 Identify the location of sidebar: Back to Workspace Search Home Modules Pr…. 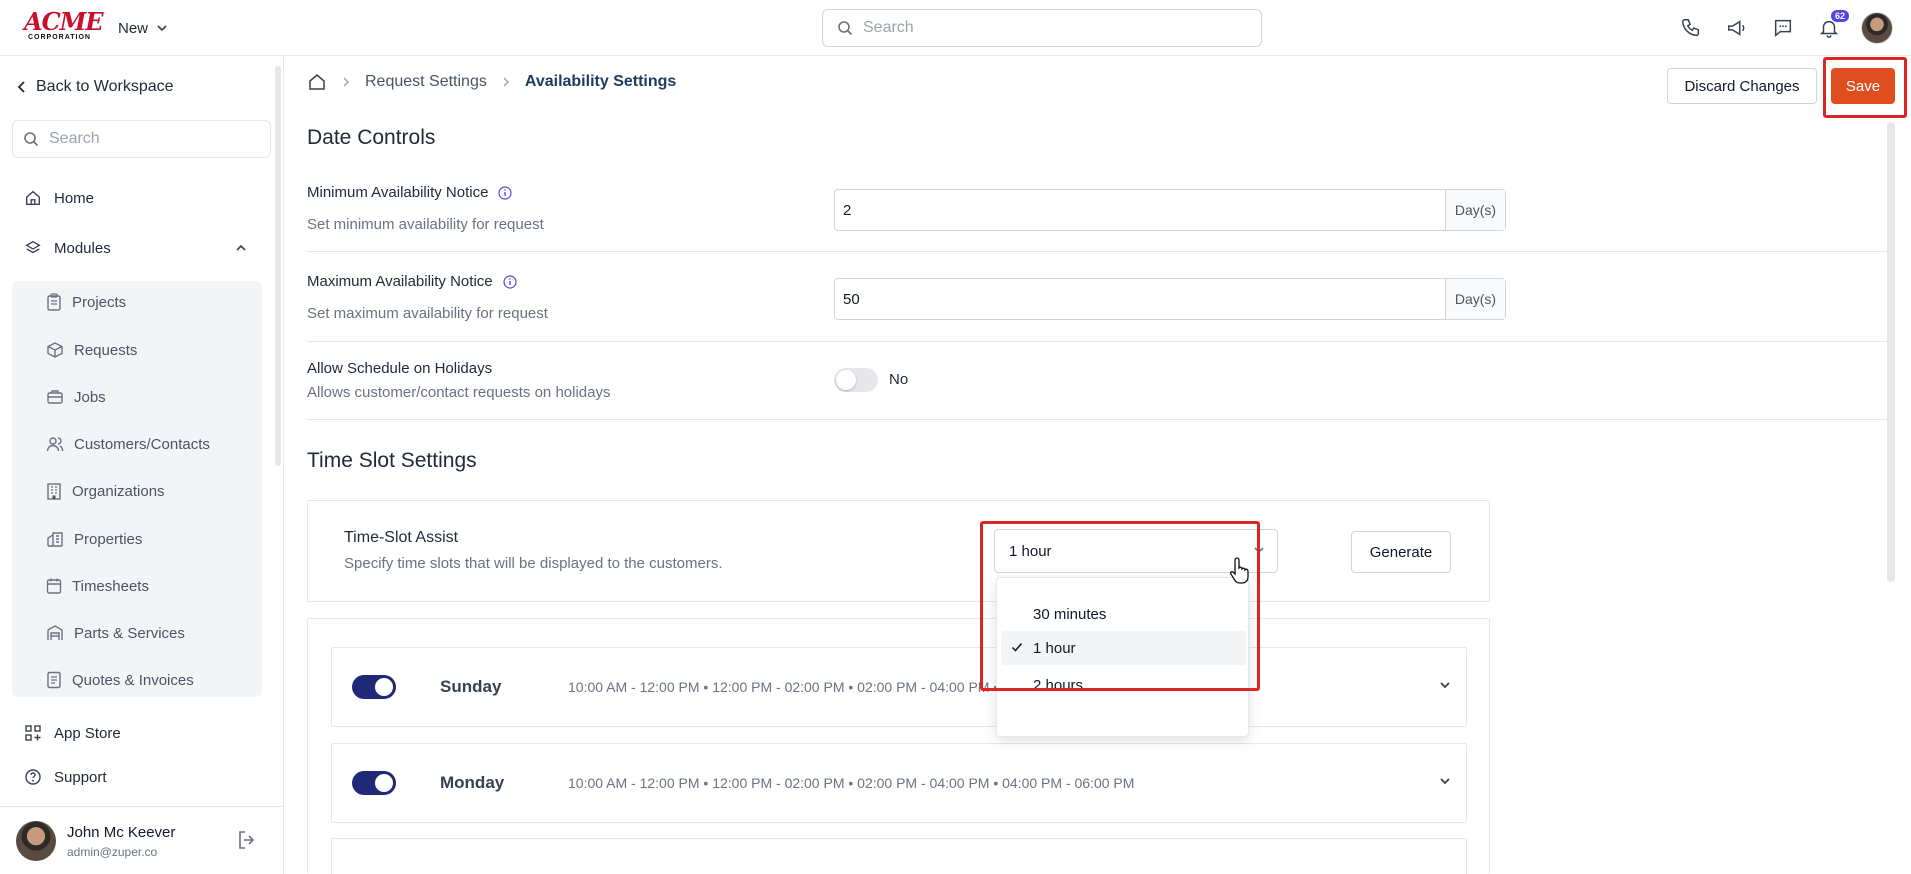
(142, 465).